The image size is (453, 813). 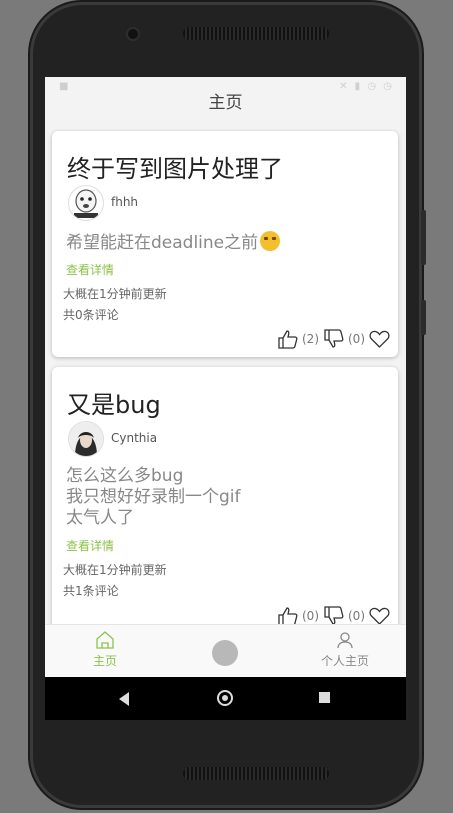 I want to click on nav-center-button, so click(x=225, y=653).